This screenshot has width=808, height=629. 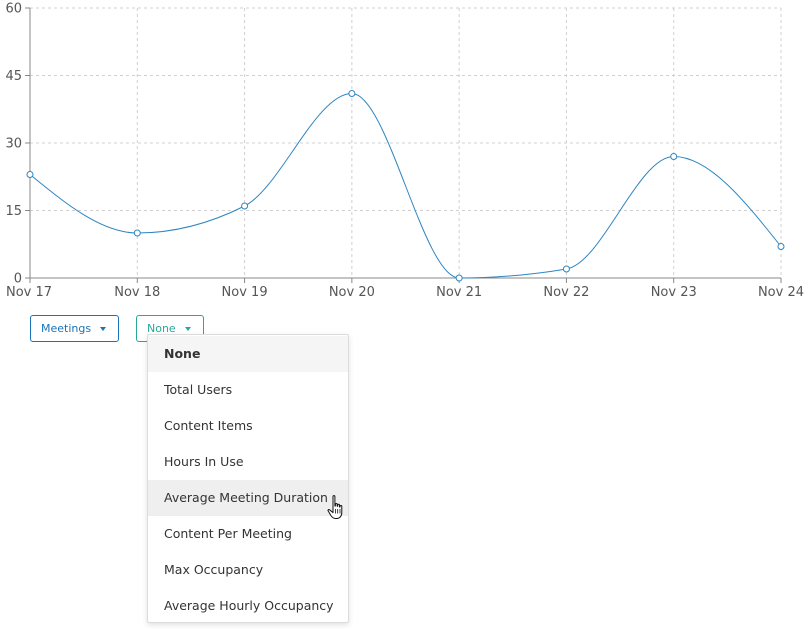 What do you see at coordinates (352, 292) in the screenshot?
I see `x-tick-label: Nov 20` at bounding box center [352, 292].